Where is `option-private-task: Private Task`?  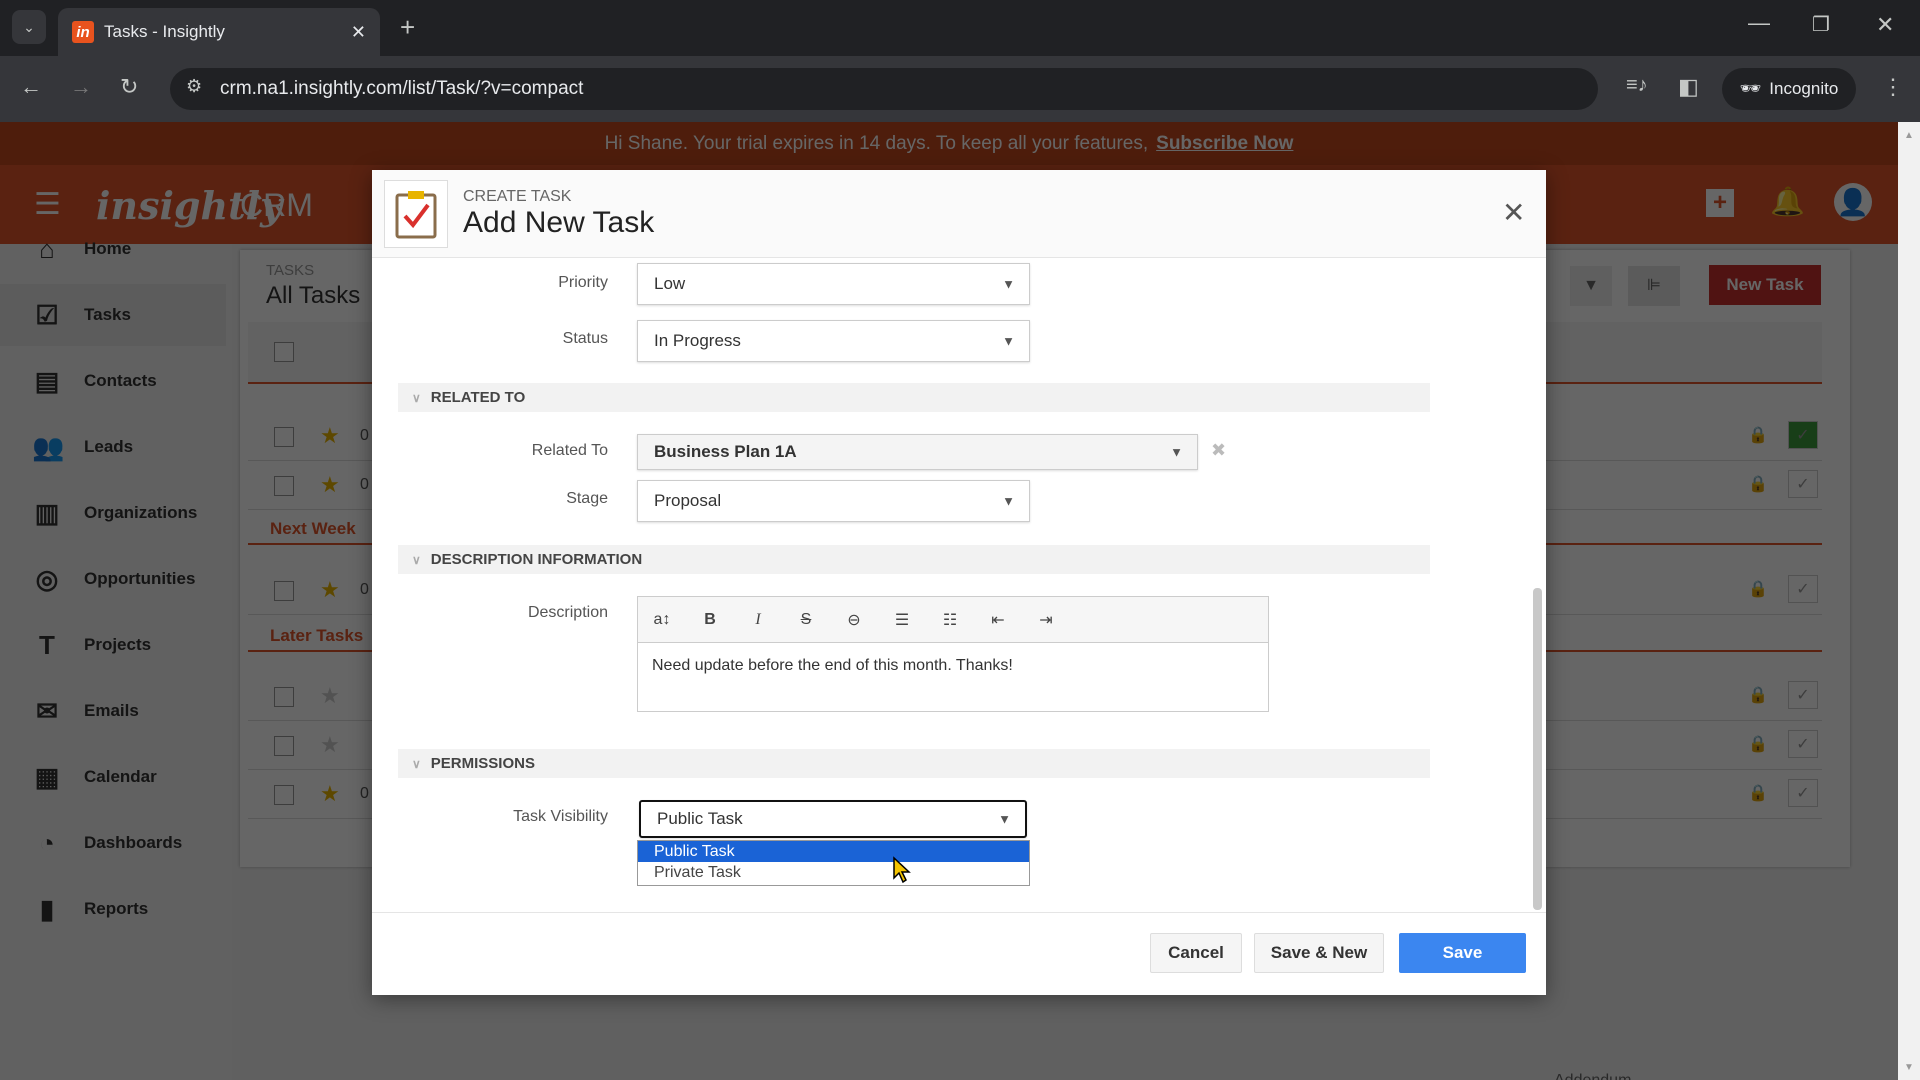
option-private-task: Private Task is located at coordinates (833, 872).